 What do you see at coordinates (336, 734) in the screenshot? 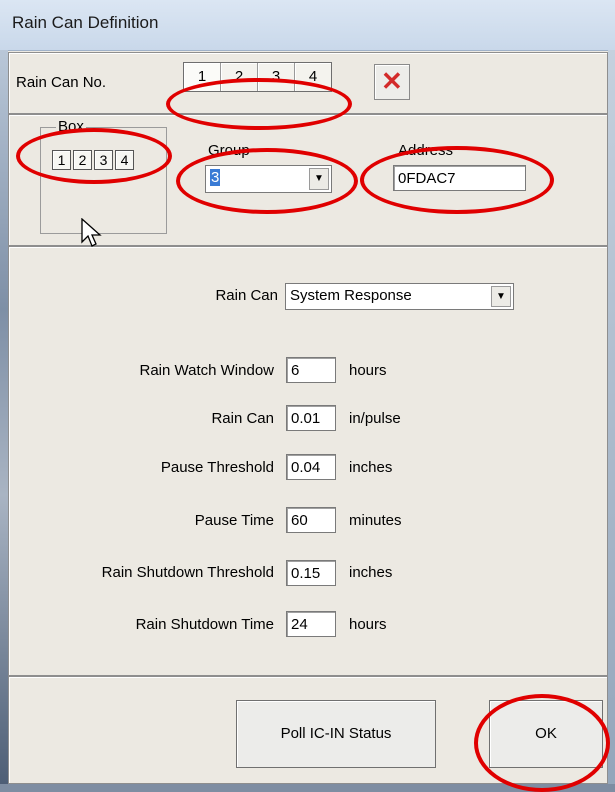
I see `poll-ic-in-status-button: Poll IC-IN Status` at bounding box center [336, 734].